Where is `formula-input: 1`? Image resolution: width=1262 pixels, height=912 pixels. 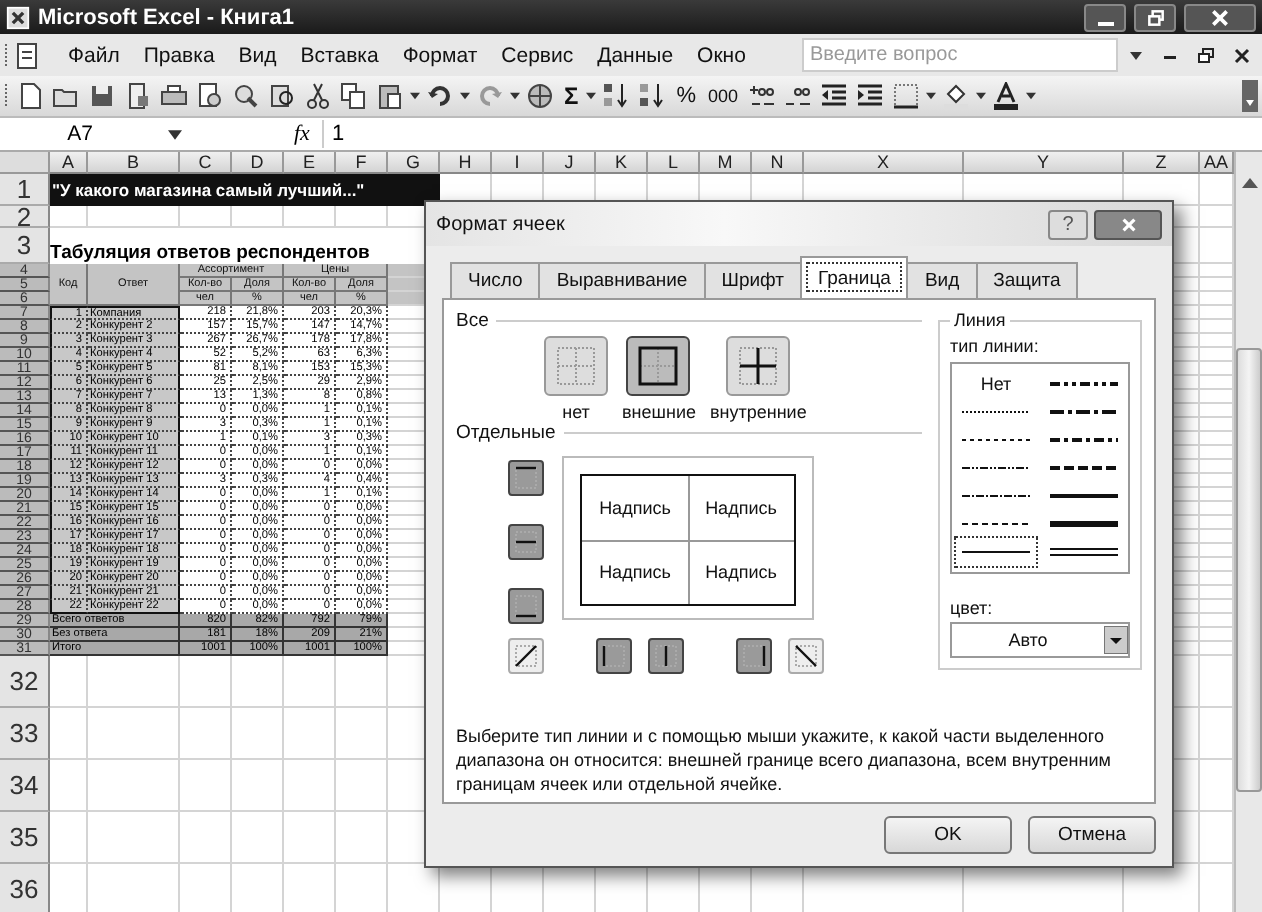 formula-input: 1 is located at coordinates (791, 134).